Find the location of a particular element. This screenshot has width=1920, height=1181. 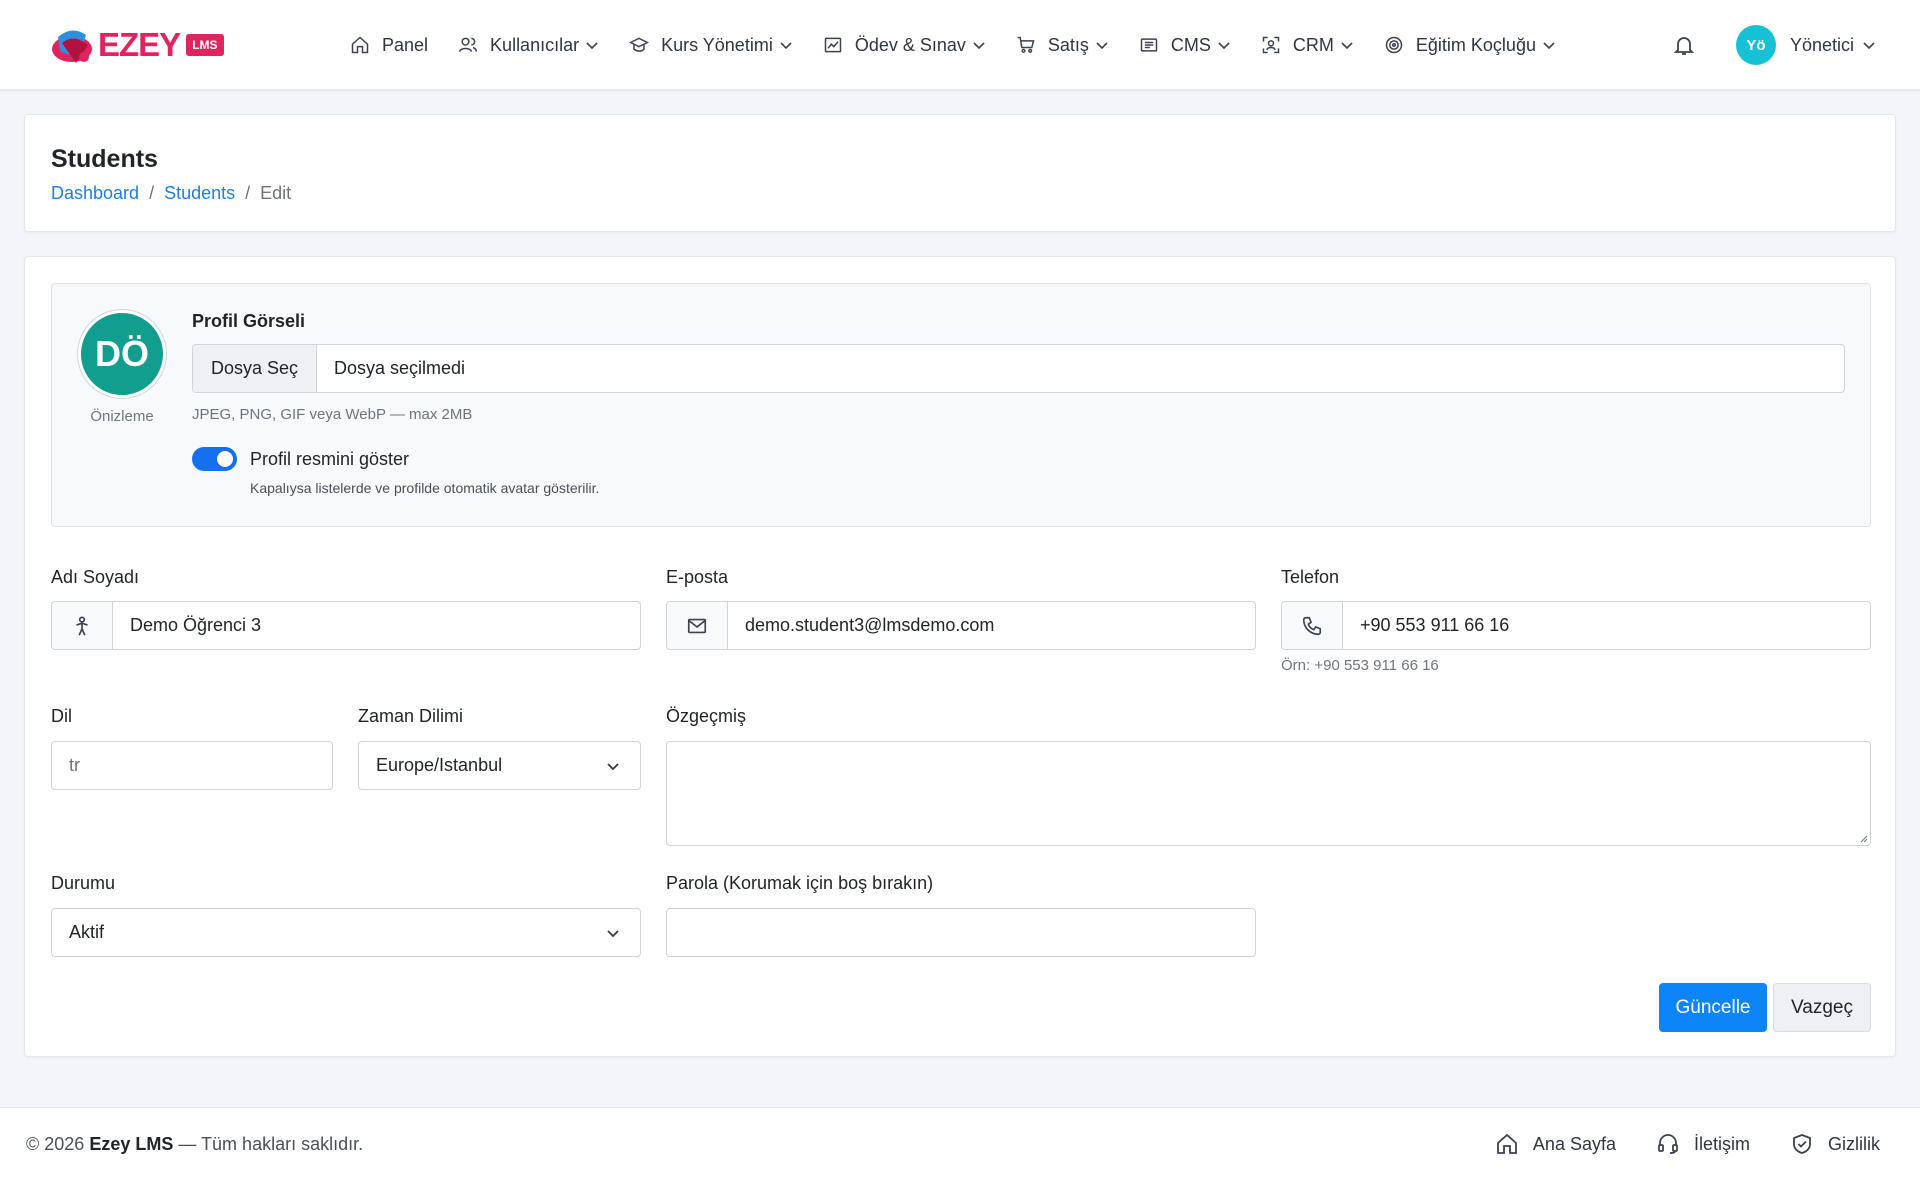

phone-value: +90 553 911 66 16 is located at coordinates (1435, 625).